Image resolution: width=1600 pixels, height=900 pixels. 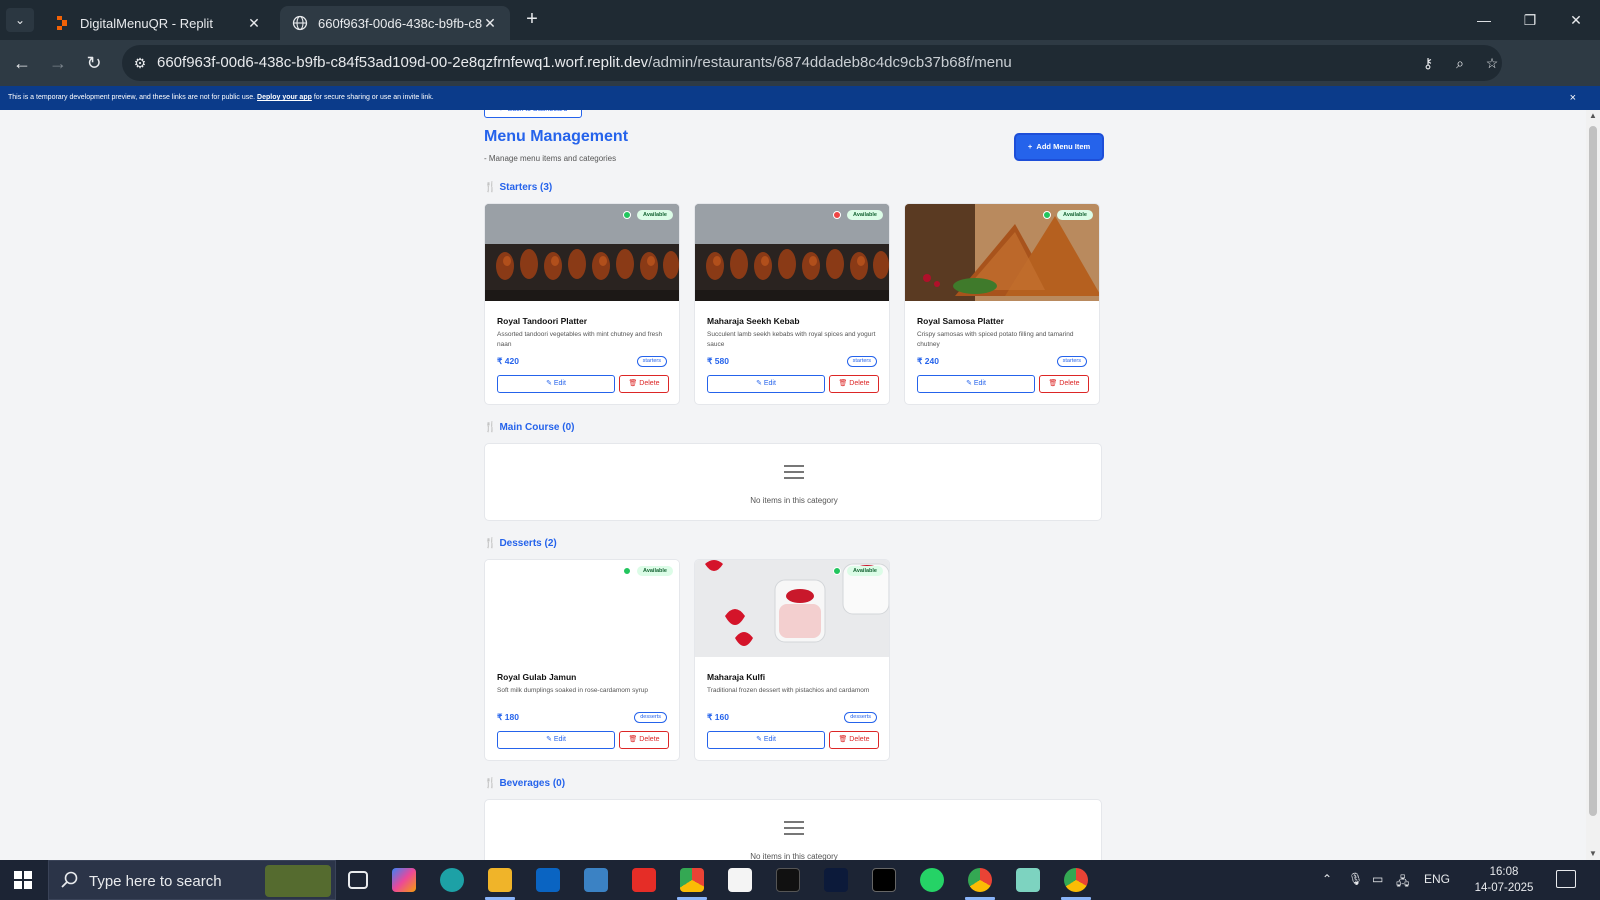 What do you see at coordinates (1484, 20) in the screenshot?
I see `minimize-icon: —` at bounding box center [1484, 20].